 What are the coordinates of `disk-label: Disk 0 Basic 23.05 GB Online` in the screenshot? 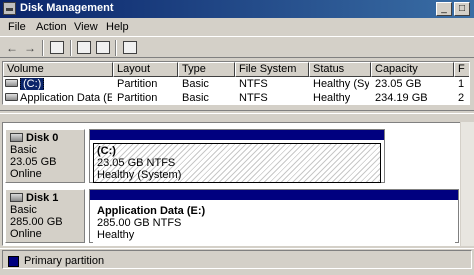 It's located at (45, 156).